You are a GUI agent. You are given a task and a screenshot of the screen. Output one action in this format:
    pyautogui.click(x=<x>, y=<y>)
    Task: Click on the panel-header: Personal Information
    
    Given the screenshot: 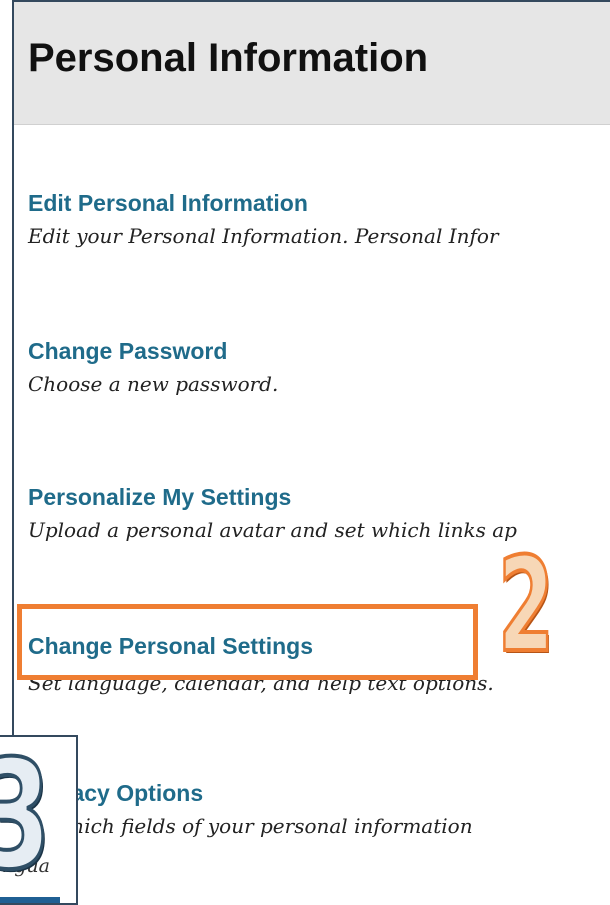 What is the action you would take?
    pyautogui.click(x=312, y=63)
    